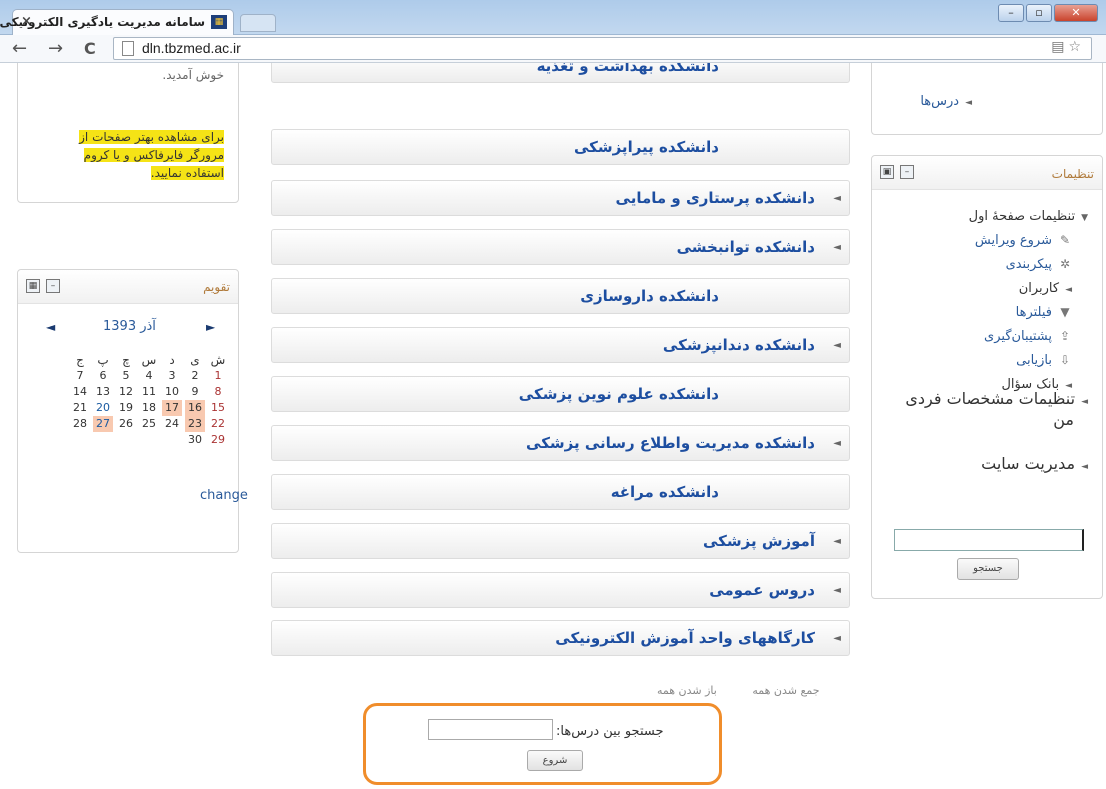 Image resolution: width=1106 pixels, height=789 pixels. I want to click on calendar-day: 4, so click(149, 376).